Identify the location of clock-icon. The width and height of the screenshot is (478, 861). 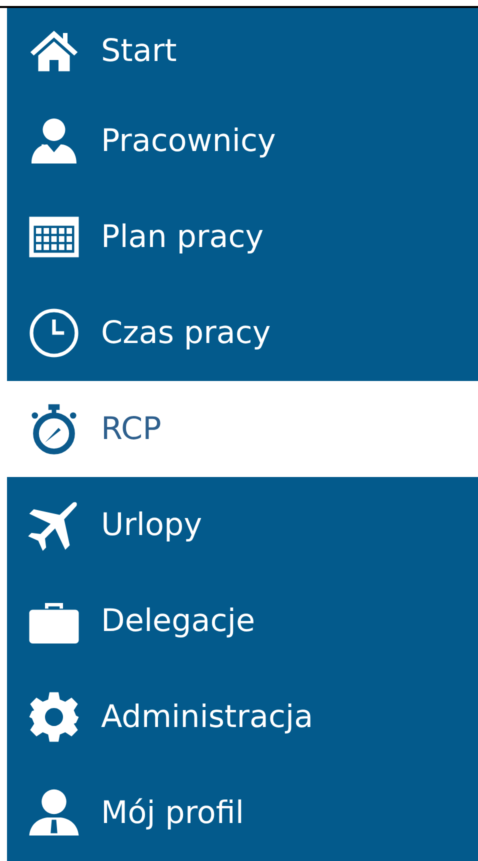
(54, 333).